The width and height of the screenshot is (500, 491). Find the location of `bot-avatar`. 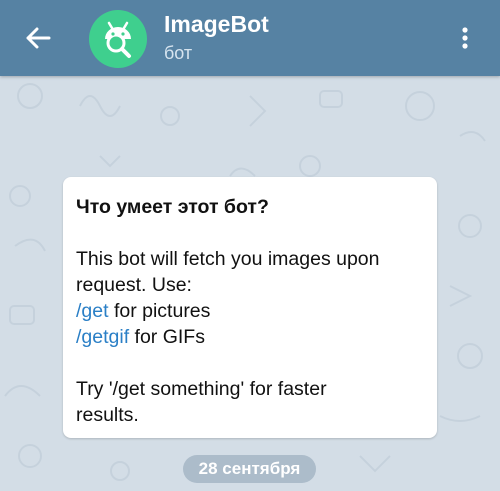

bot-avatar is located at coordinates (118, 39).